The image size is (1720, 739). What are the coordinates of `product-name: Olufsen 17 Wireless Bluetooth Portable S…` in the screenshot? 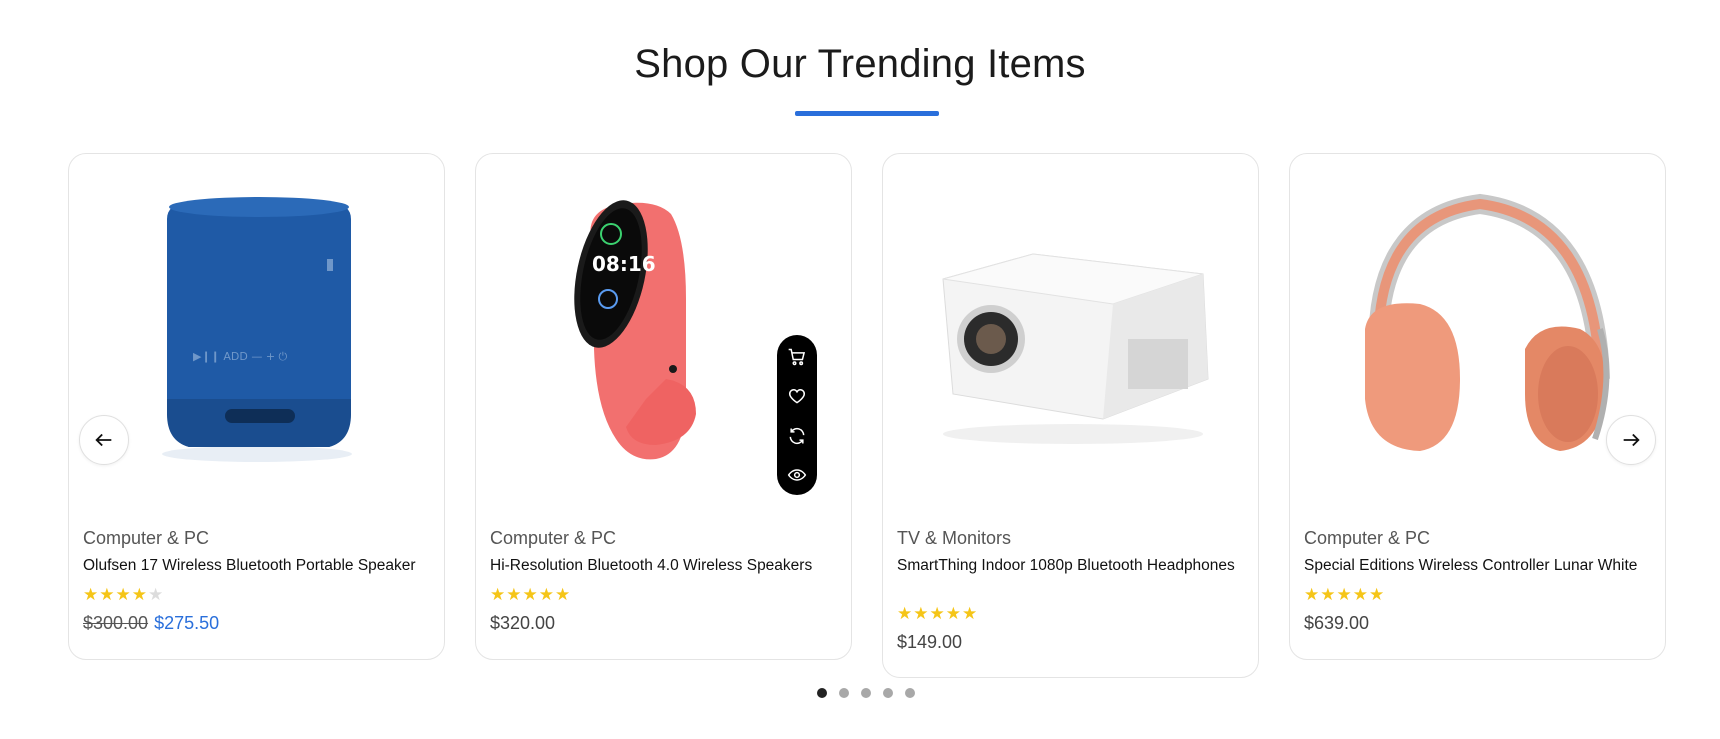 It's located at (258, 565).